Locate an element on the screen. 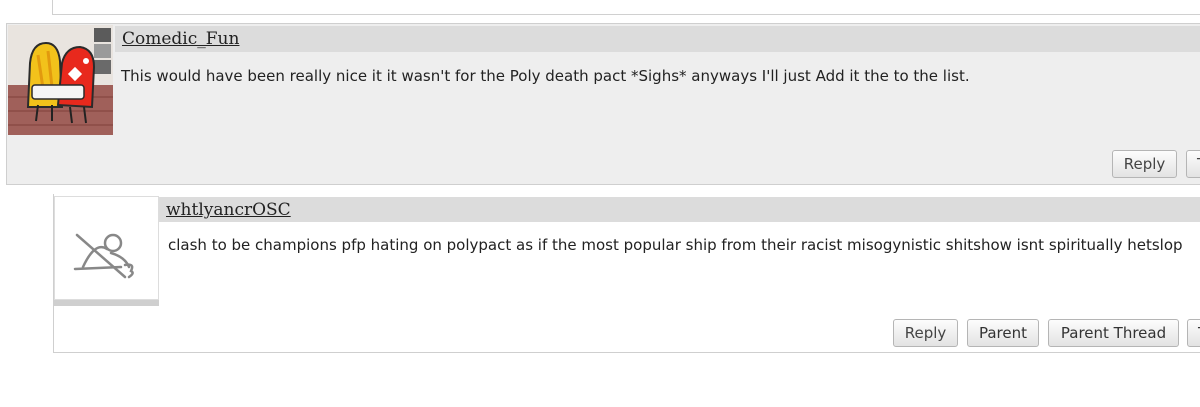  parent-button: Parent is located at coordinates (1003, 333).